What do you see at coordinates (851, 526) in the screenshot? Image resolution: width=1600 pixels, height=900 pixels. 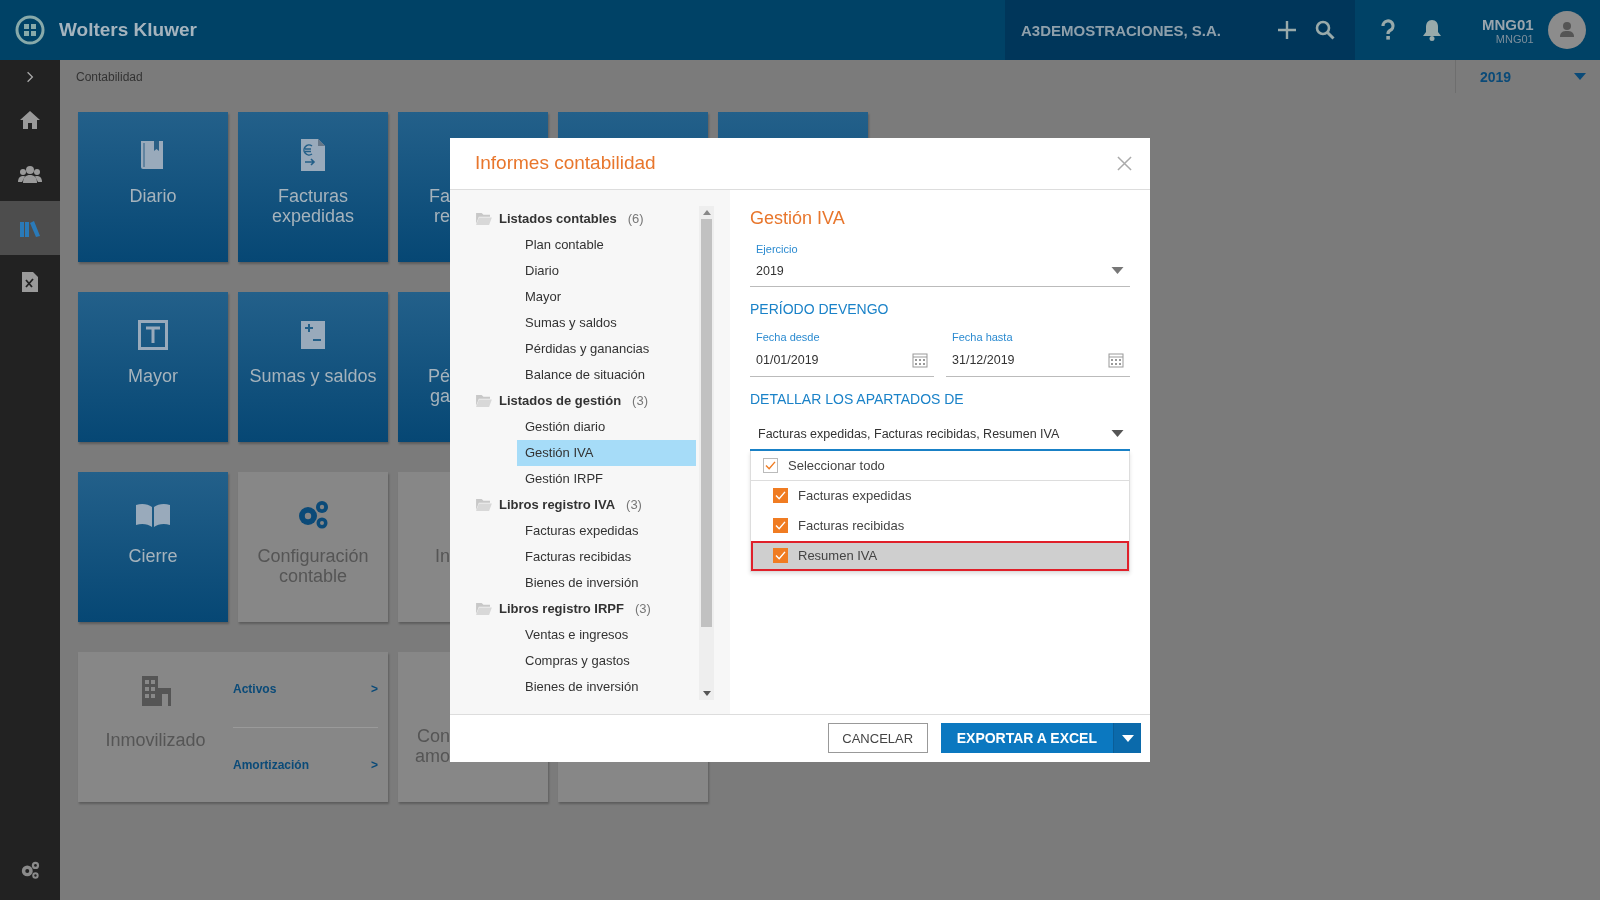 I see `option-label: Facturas recibidas` at bounding box center [851, 526].